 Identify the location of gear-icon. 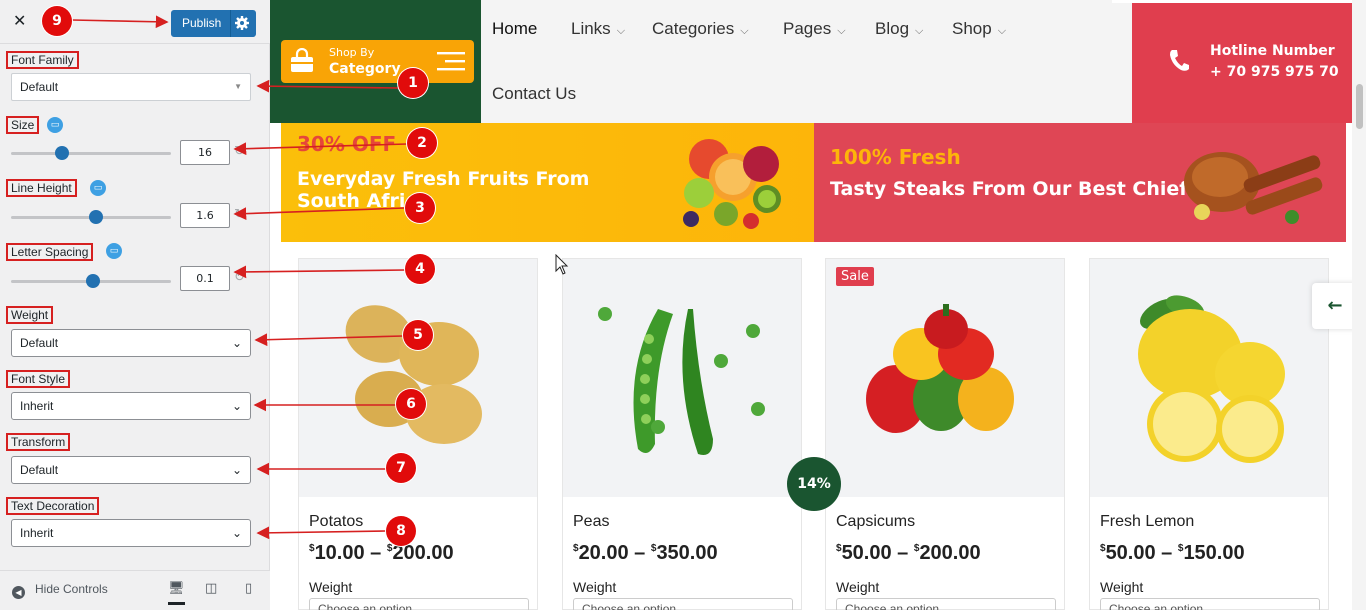
(242, 26).